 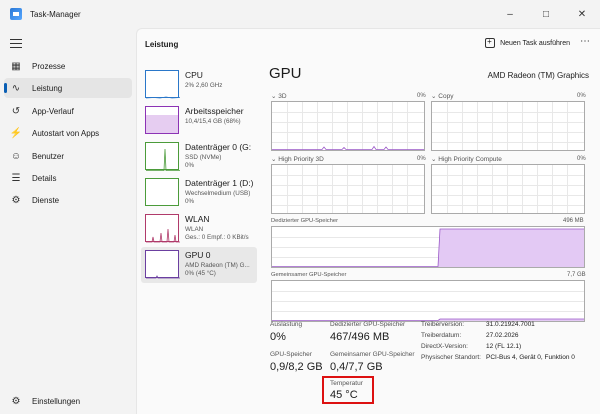 What do you see at coordinates (490, 42) in the screenshot?
I see `new-task-icon` at bounding box center [490, 42].